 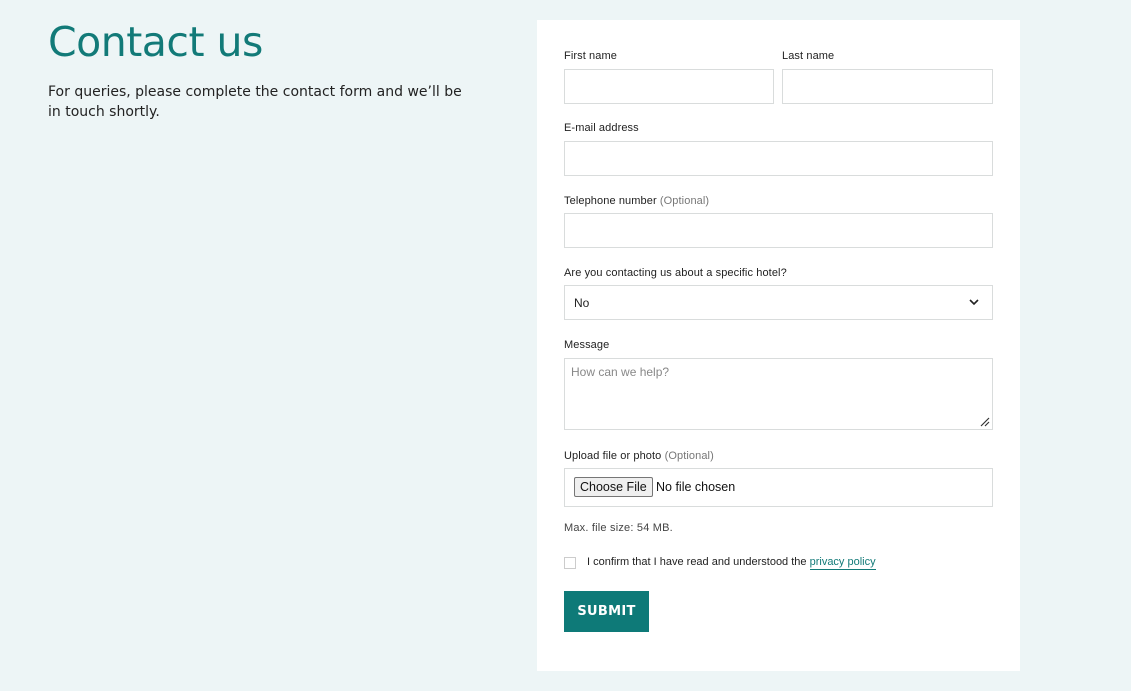 I want to click on upload-label: Upload file or photo (Optional), so click(x=639, y=456).